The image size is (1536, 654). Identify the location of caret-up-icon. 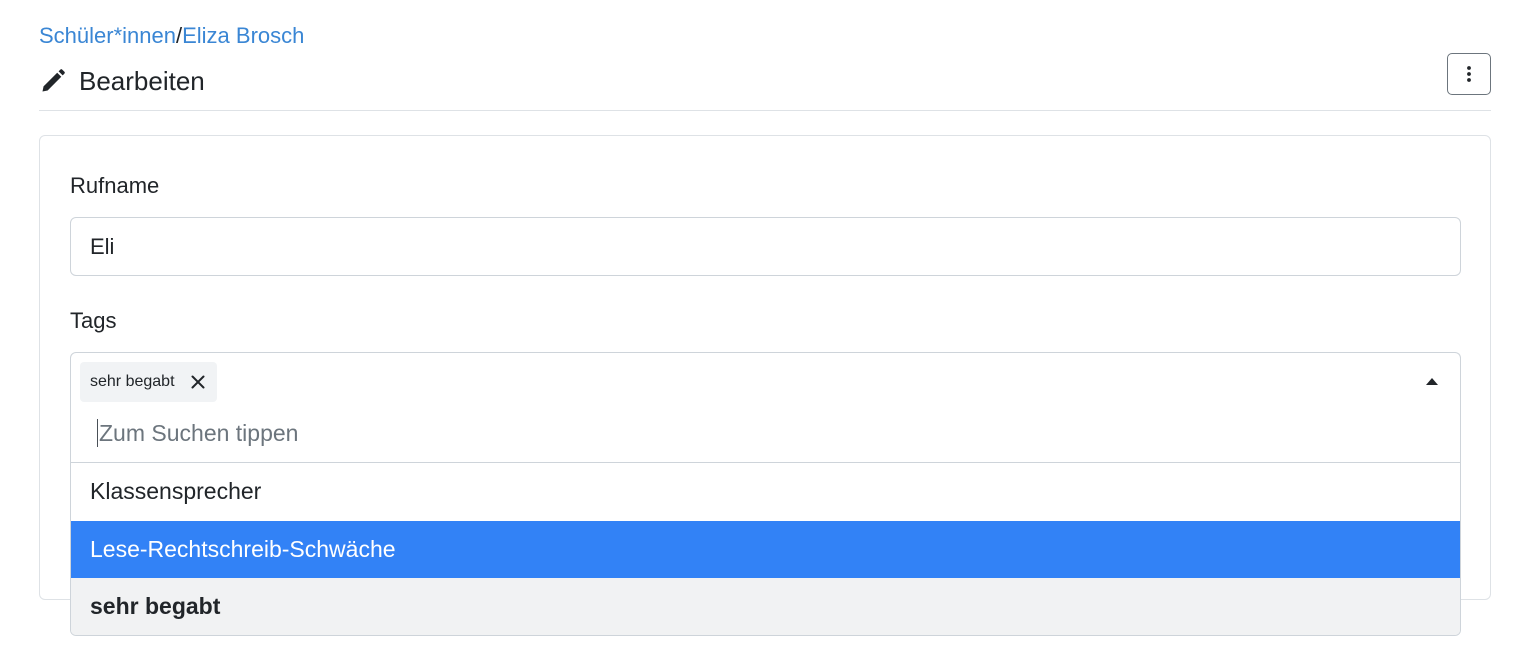
(1432, 381).